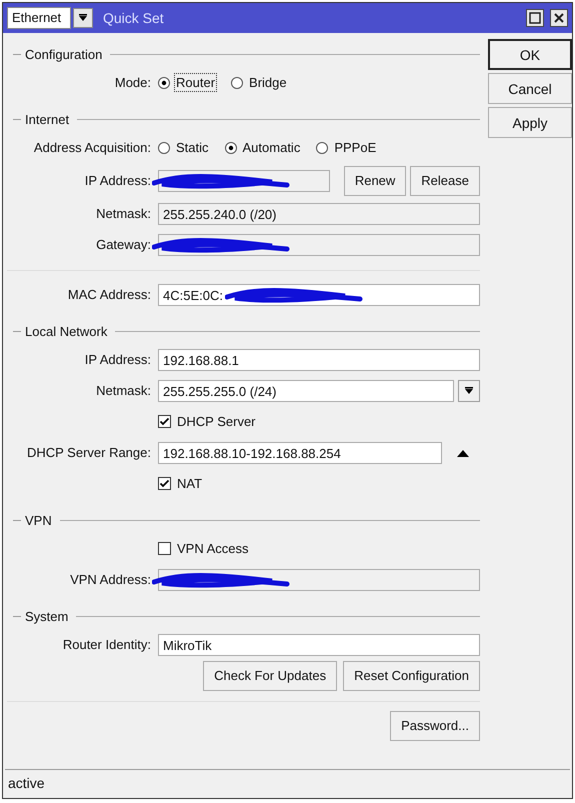 The width and height of the screenshot is (575, 803). What do you see at coordinates (91, 147) in the screenshot?
I see `field-label: Address Acquisition:` at bounding box center [91, 147].